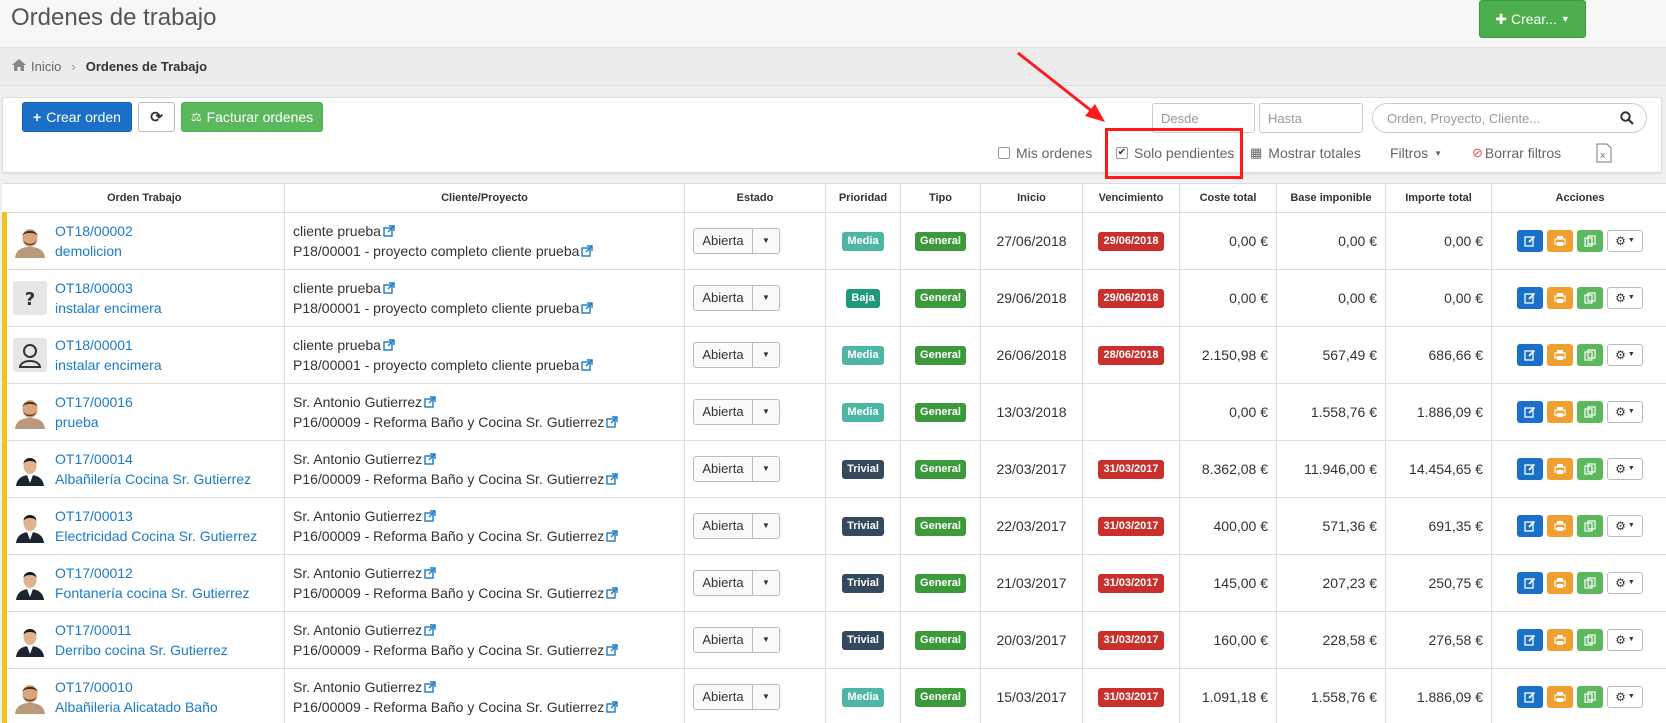 The image size is (1666, 723). I want to click on col-prioridad: Prioridad, so click(863, 198).